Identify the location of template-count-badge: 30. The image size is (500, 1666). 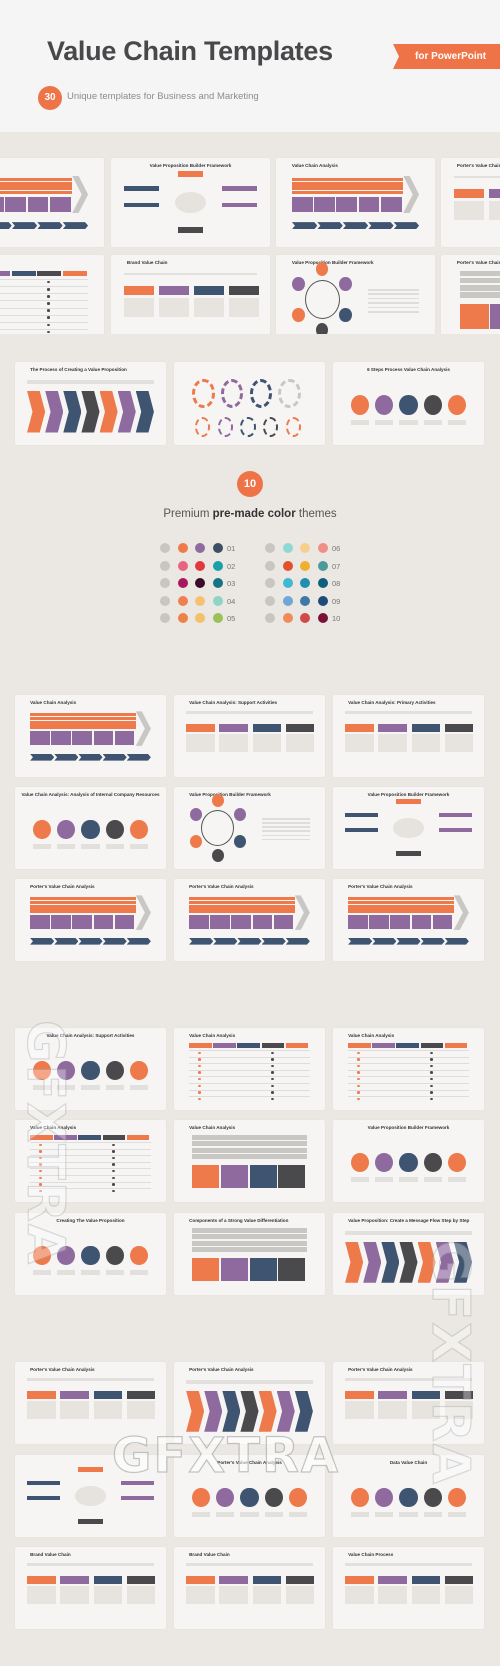
(50, 98).